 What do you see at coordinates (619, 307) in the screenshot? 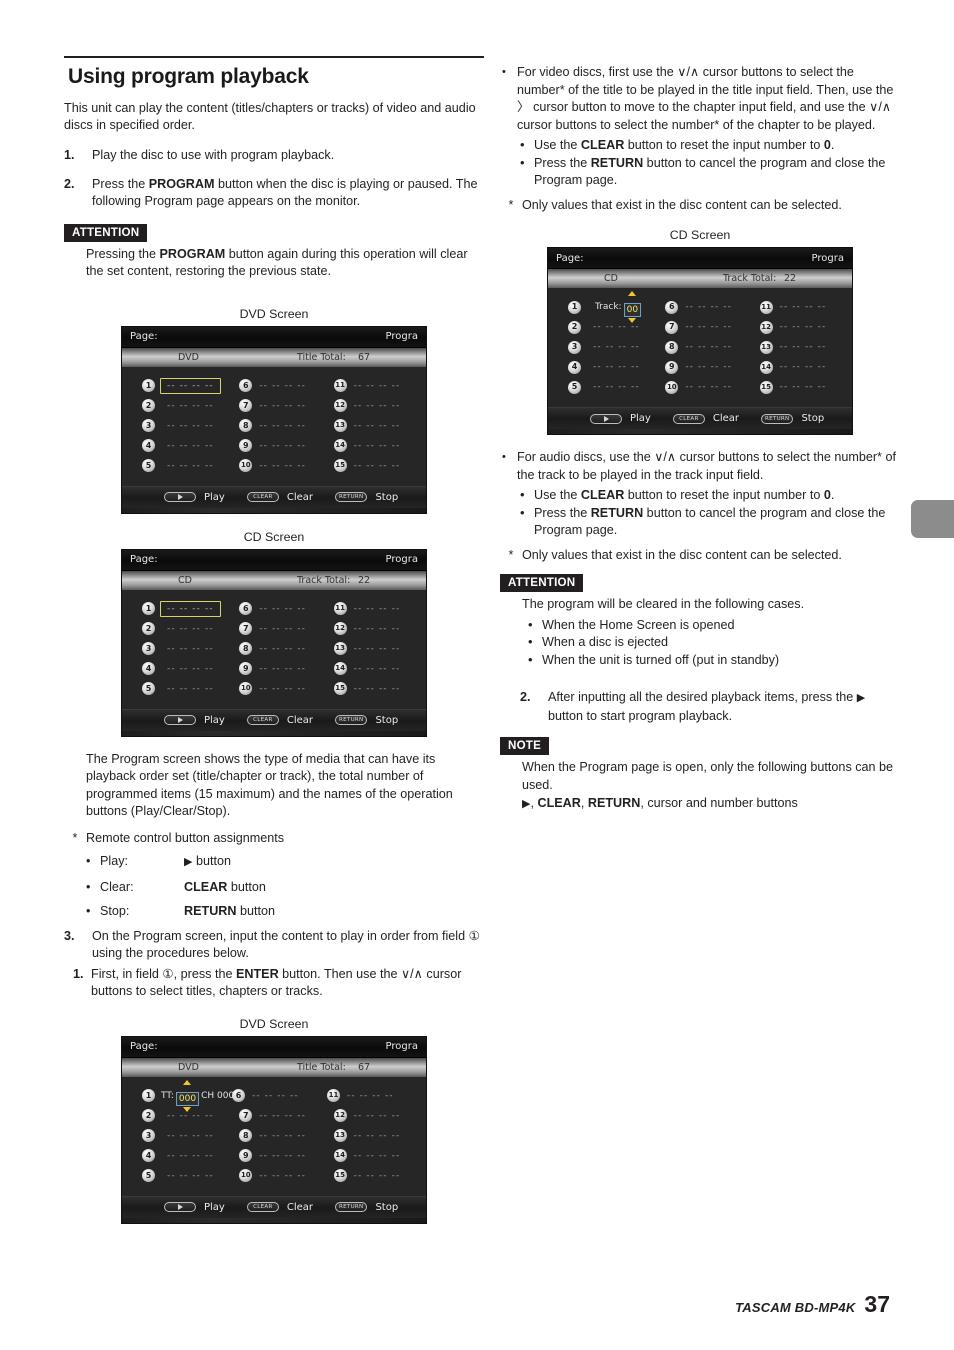
I see `osd-track-input: Track: 00` at bounding box center [619, 307].